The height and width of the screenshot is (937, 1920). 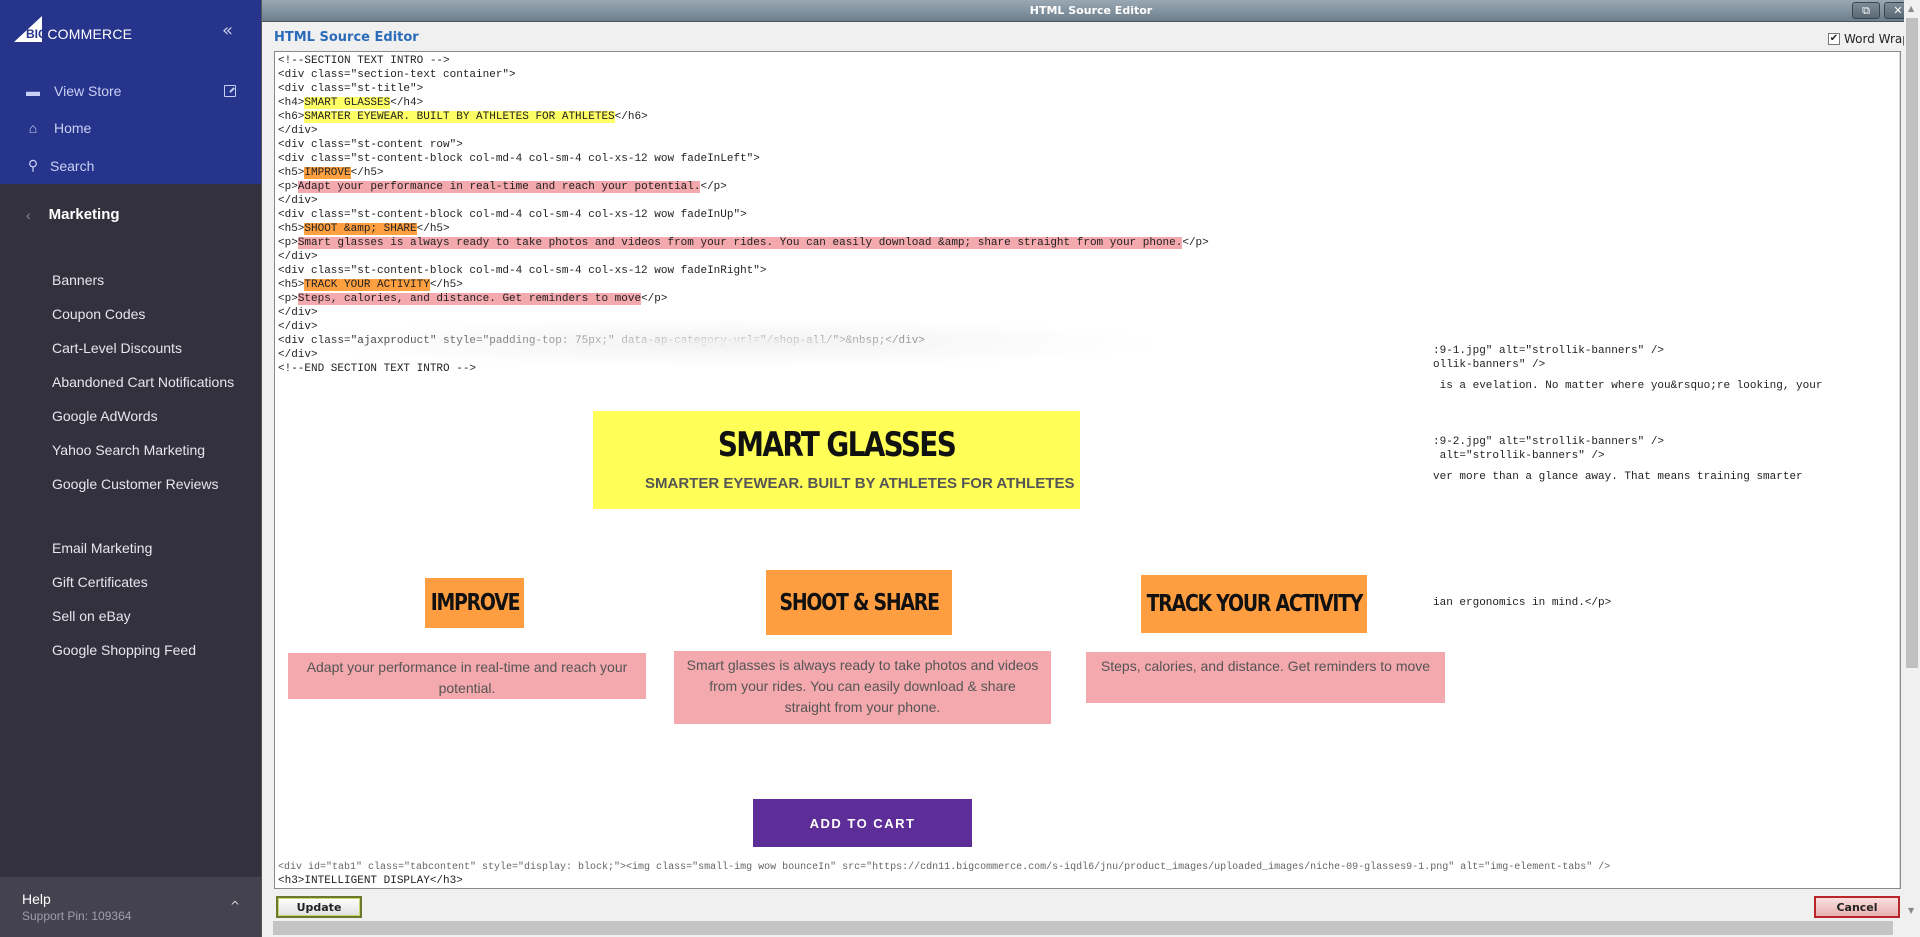 What do you see at coordinates (105, 416) in the screenshot?
I see `sidebar-item-google-adwords: Google AdWords` at bounding box center [105, 416].